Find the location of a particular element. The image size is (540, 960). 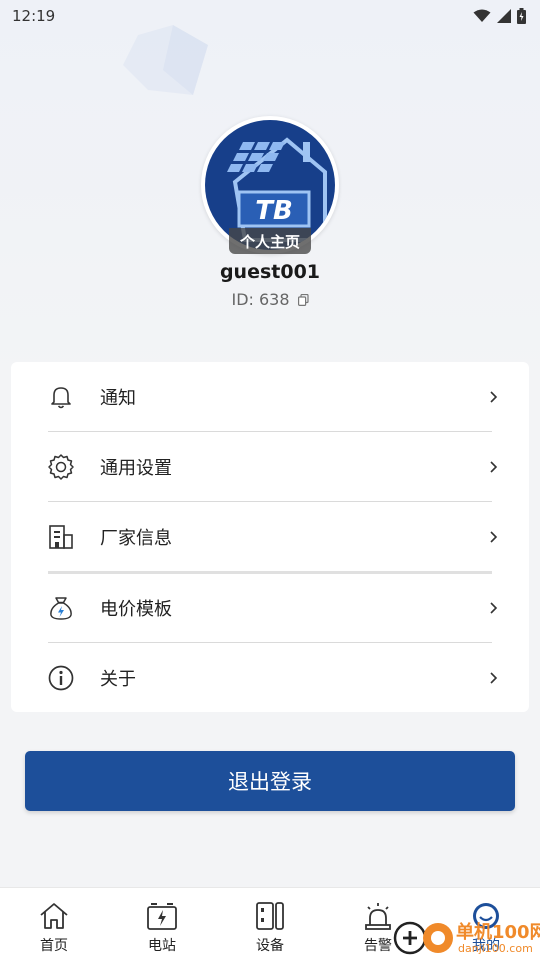

building-icon is located at coordinates (61, 537).